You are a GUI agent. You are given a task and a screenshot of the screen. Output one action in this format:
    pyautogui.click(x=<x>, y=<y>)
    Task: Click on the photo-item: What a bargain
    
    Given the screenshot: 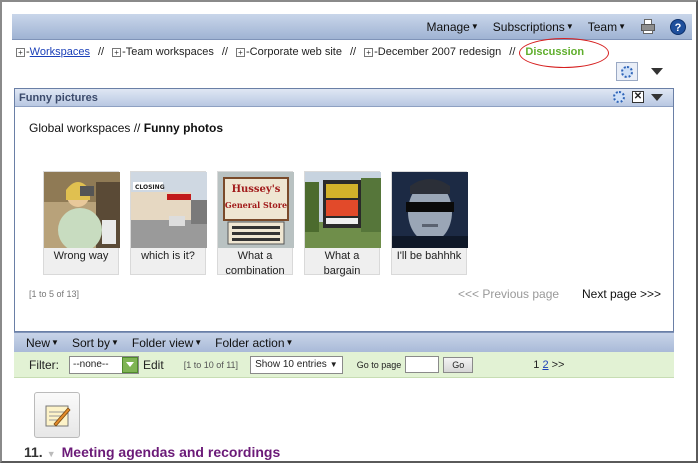 What is the action you would take?
    pyautogui.click(x=342, y=224)
    